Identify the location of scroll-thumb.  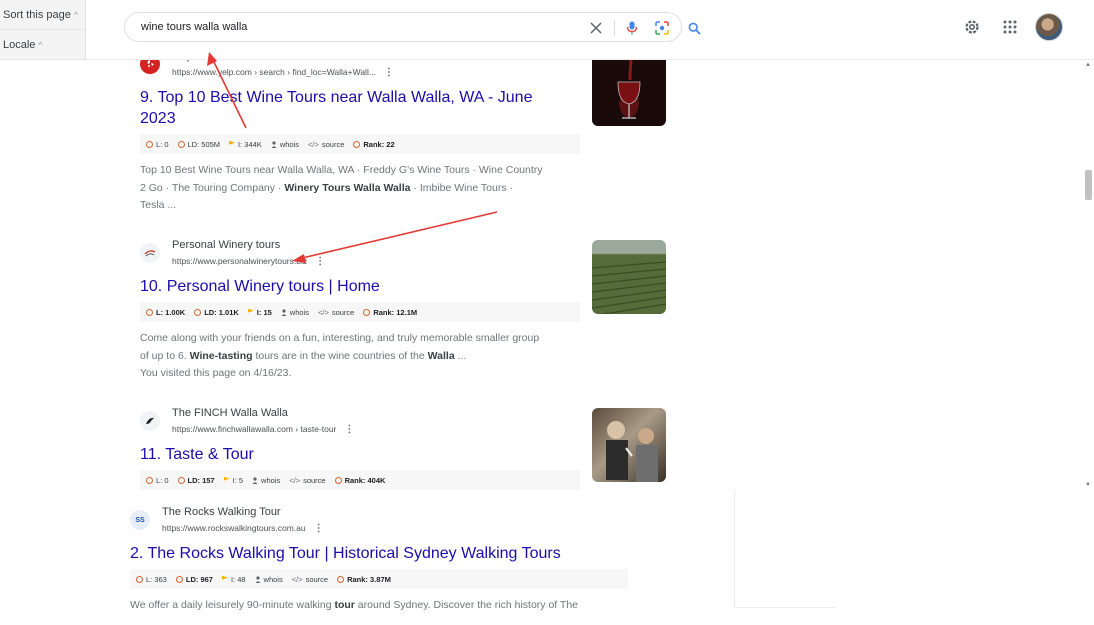
(1088, 185).